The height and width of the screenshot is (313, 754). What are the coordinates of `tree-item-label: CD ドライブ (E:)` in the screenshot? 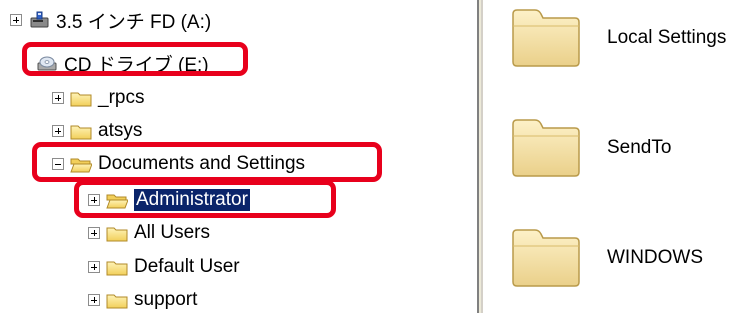 It's located at (136, 65).